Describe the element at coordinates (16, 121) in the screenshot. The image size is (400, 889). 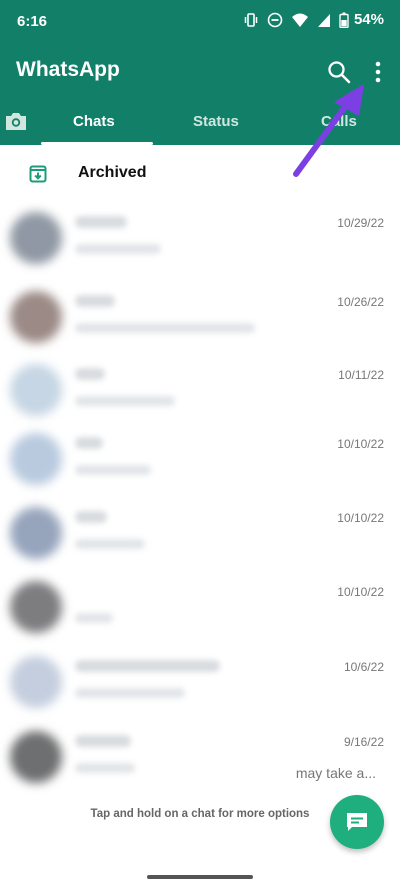
I see `camera-icon` at that location.